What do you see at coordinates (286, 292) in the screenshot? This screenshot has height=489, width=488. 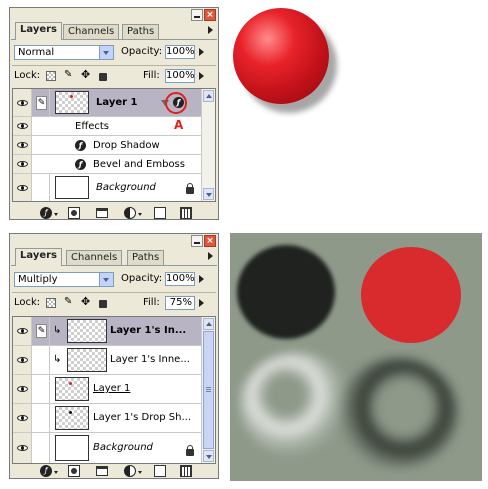 I see `drop-shadow-circle` at bounding box center [286, 292].